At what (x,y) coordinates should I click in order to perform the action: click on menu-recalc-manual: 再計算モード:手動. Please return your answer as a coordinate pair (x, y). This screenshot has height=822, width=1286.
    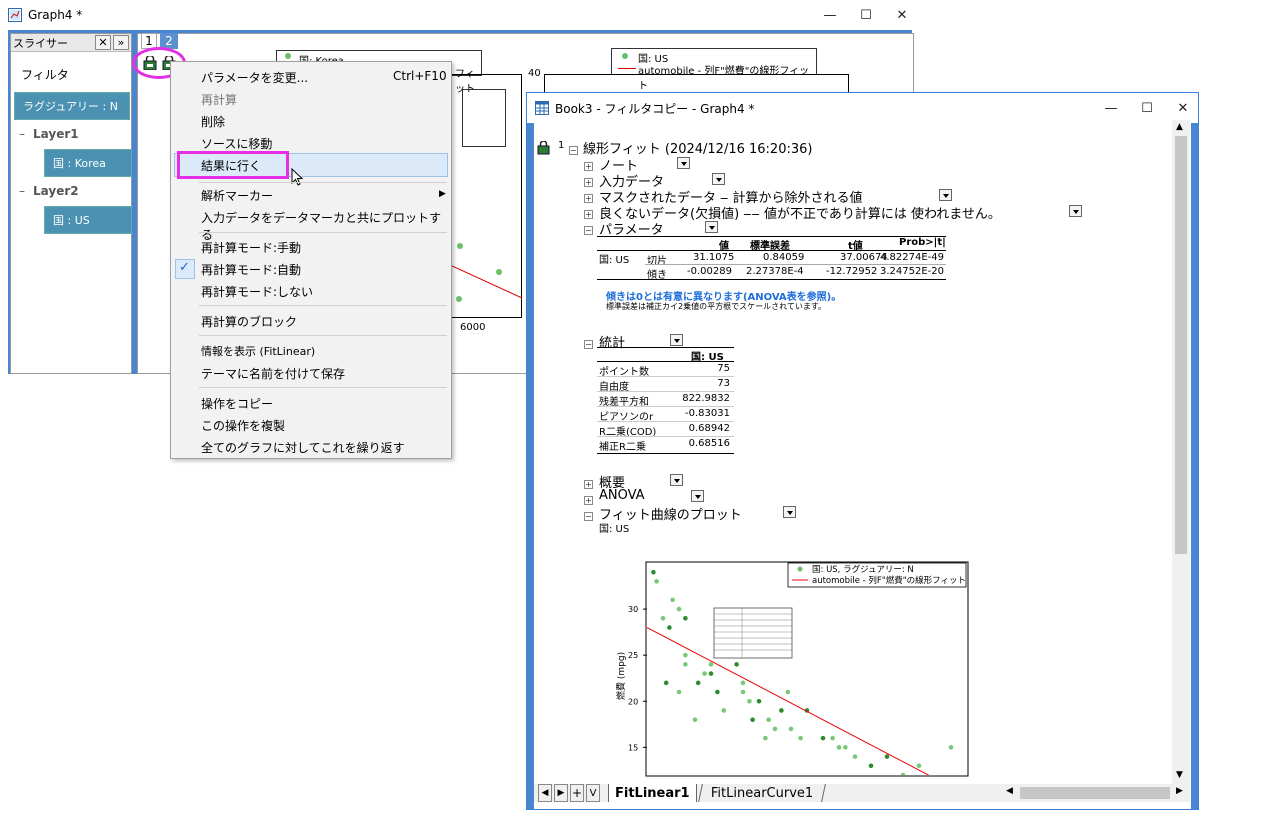
    Looking at the image, I should click on (251, 247).